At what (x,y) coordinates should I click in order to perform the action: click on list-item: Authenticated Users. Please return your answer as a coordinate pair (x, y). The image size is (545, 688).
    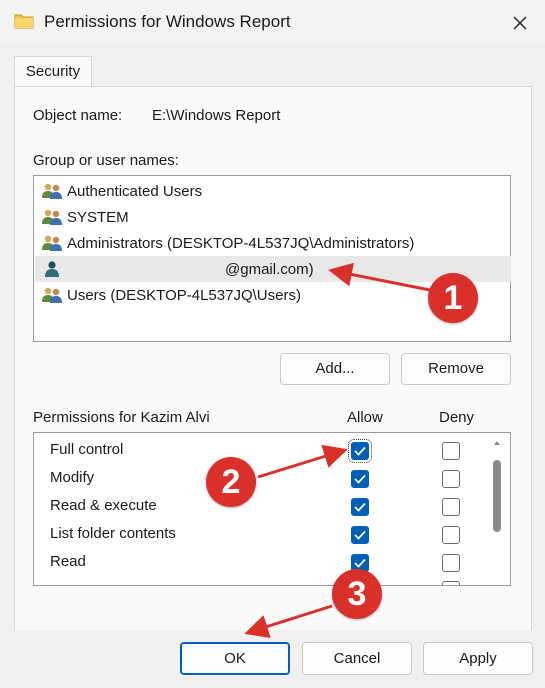
    Looking at the image, I should click on (273, 191).